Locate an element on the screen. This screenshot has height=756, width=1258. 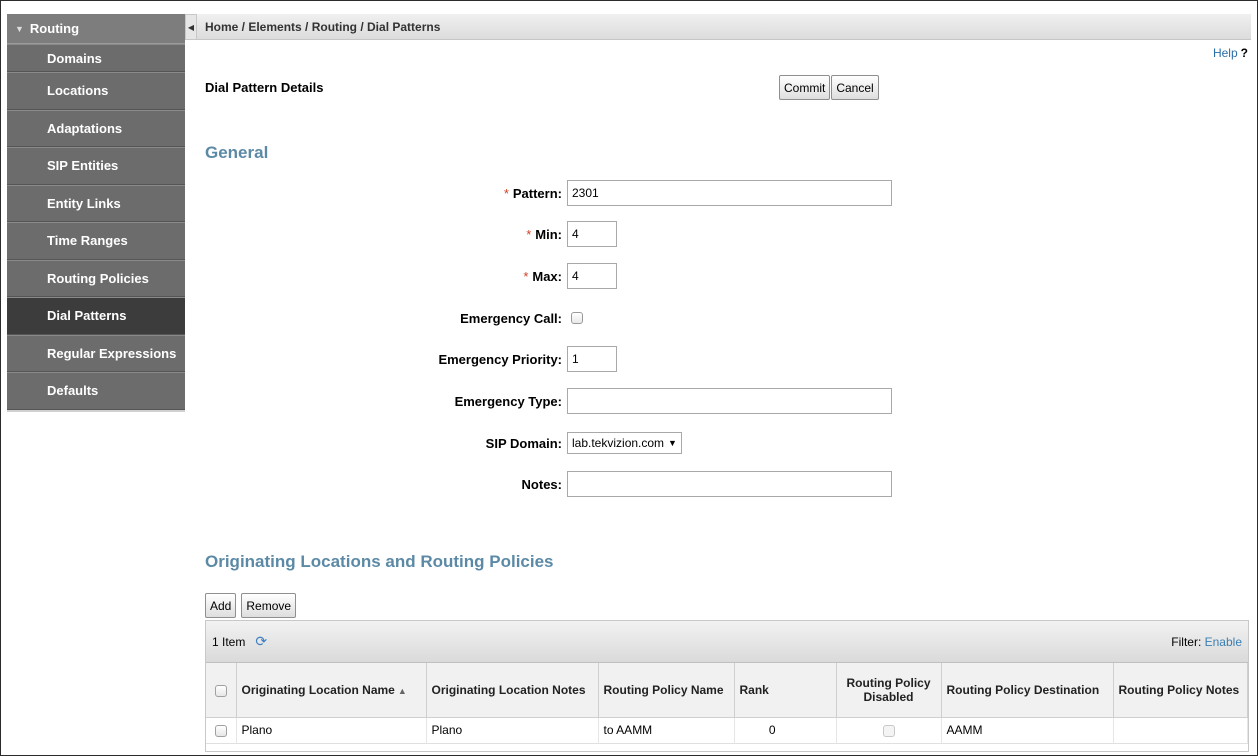
form-row-sip-domain: SIP Domain: lab.tekvizion.com ▼ is located at coordinates (560, 443).